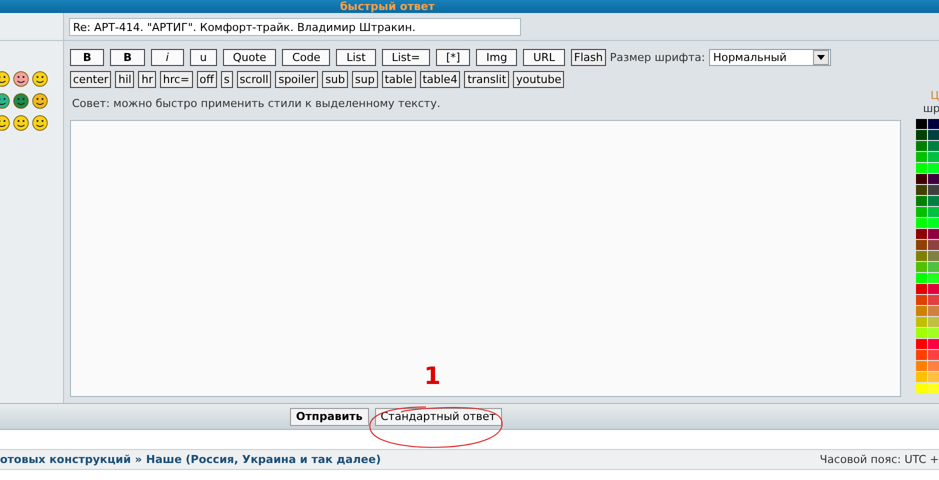 This screenshot has height=480, width=939. I want to click on breadcrumb-link: отовых конструкций, so click(65, 459).